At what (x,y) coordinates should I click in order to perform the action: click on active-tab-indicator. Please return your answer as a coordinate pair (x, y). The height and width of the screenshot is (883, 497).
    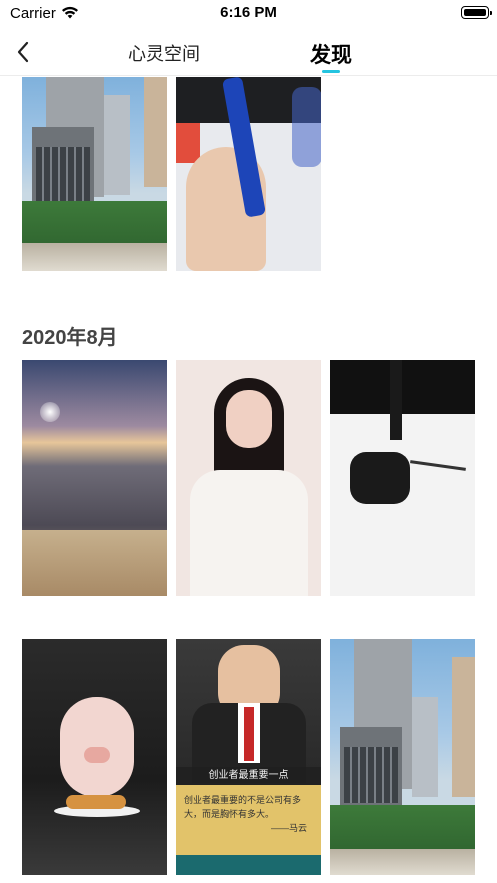
    Looking at the image, I should click on (331, 71).